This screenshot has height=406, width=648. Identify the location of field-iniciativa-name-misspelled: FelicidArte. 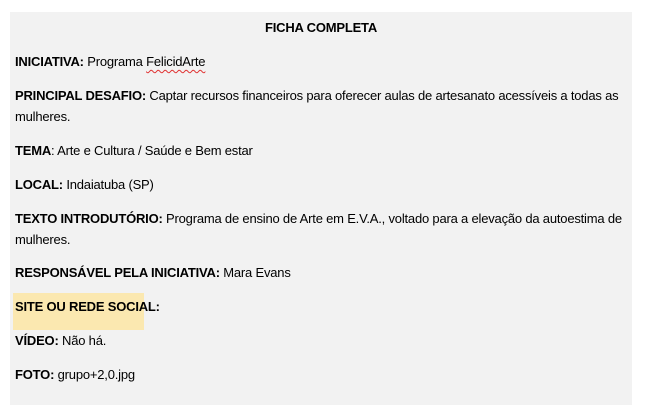
(176, 61).